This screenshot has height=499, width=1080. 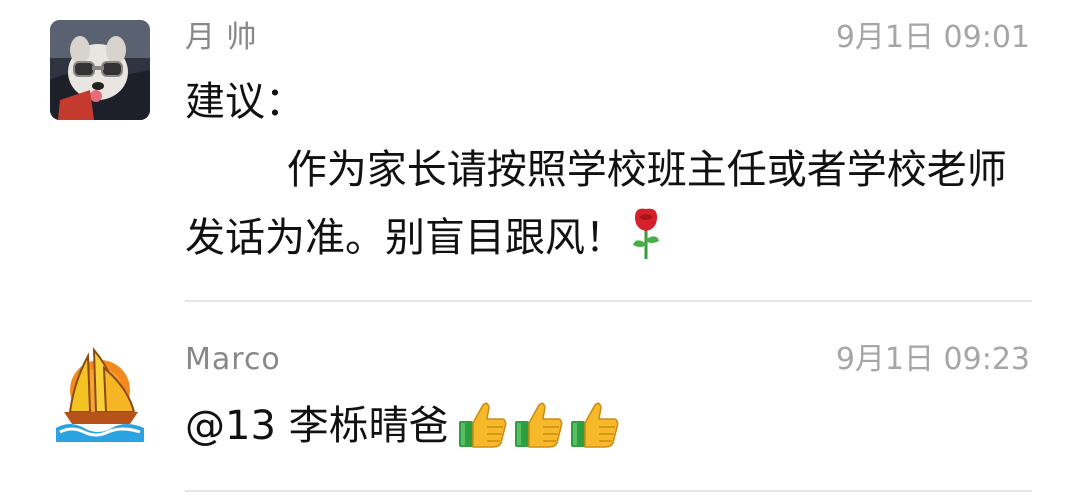 I want to click on thumbs-up-group, so click(x=541, y=434).